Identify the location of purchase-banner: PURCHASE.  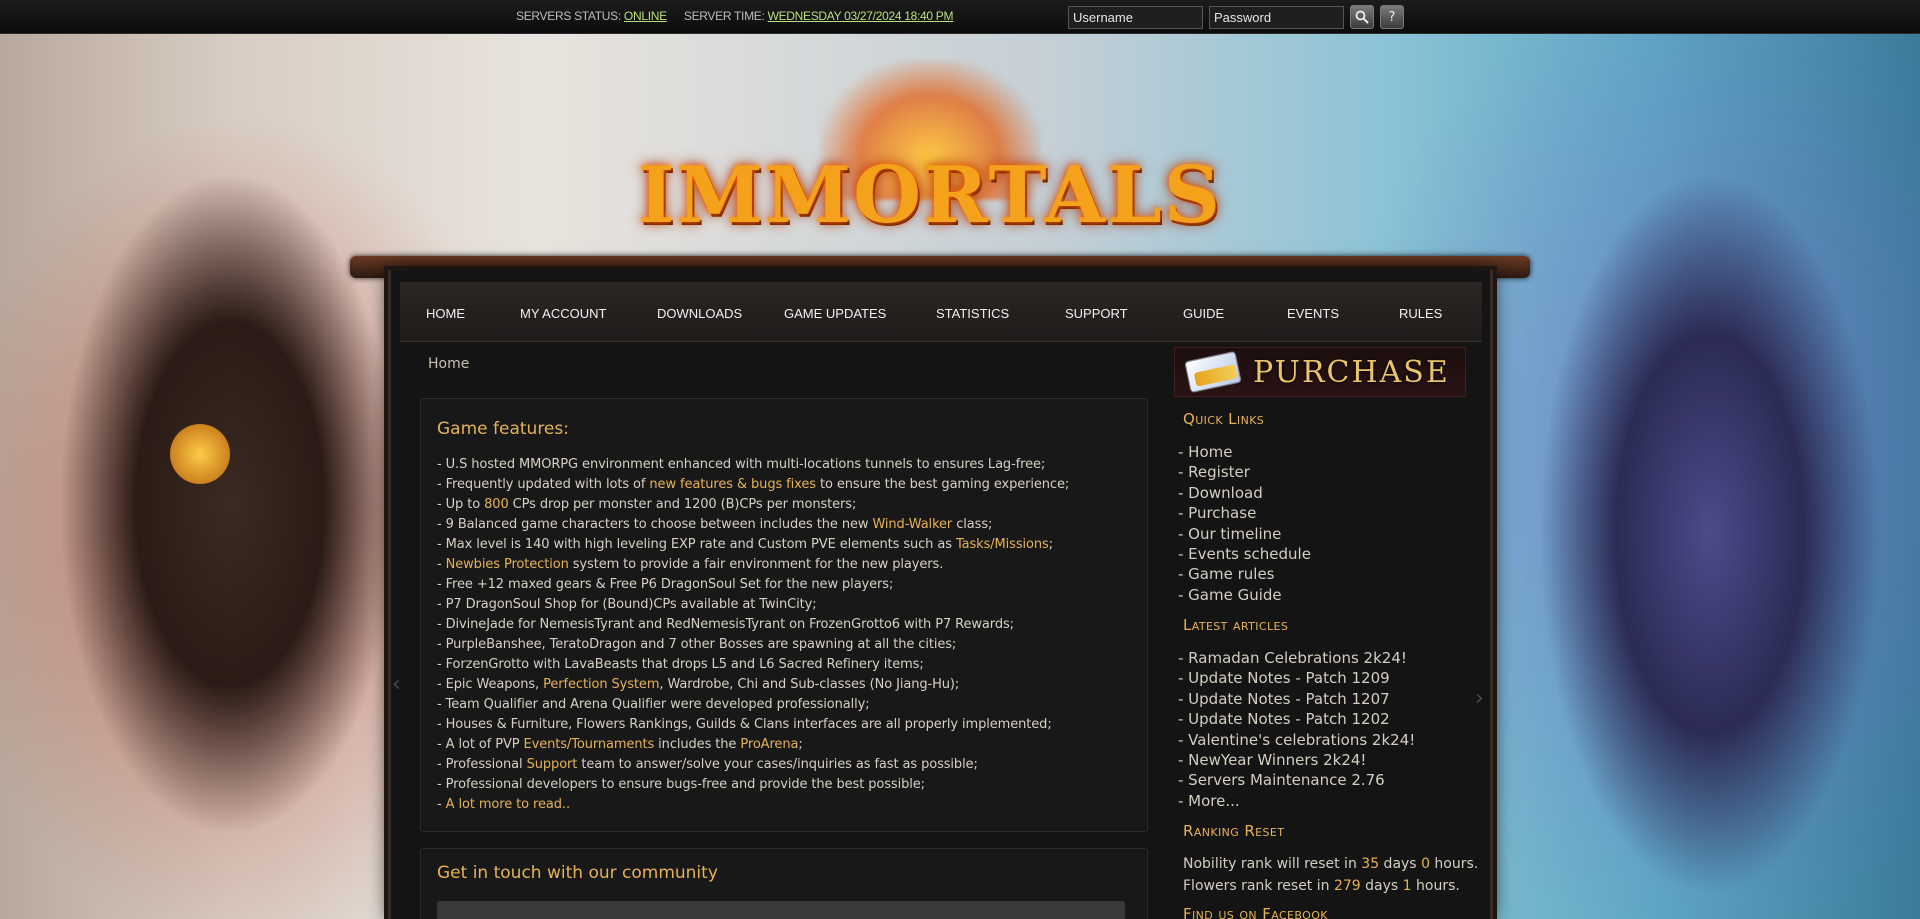
(1320, 372).